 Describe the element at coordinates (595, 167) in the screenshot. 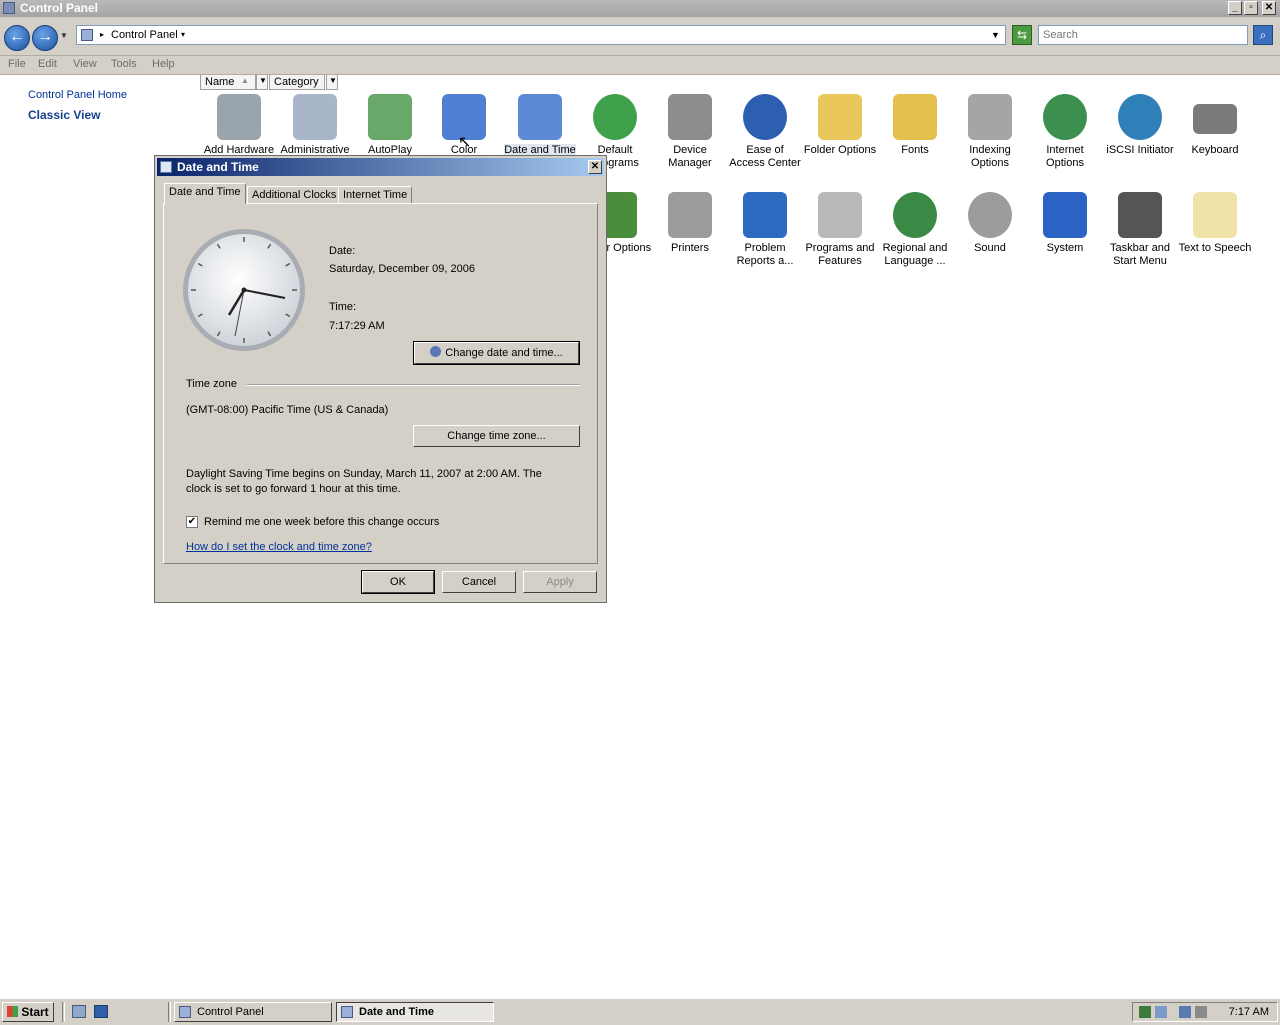

I see `dialog-close-button: ✕` at that location.